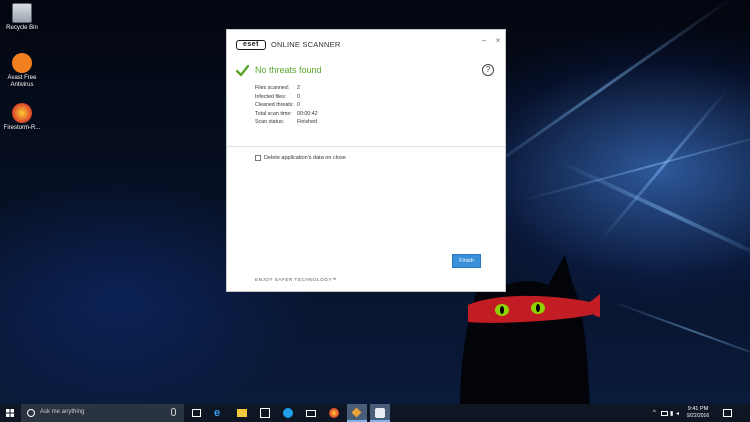  What do you see at coordinates (286, 122) in the screenshot?
I see `stat-row: Scan status: Finished` at bounding box center [286, 122].